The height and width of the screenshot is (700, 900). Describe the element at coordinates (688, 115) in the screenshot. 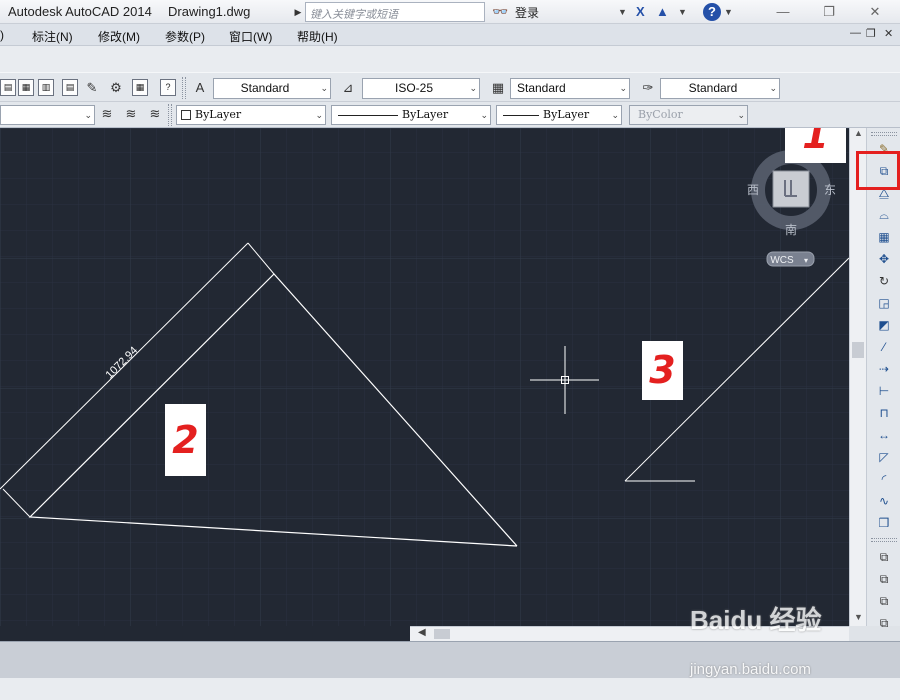

I see `plot-style-select: ByColor ⌄` at that location.